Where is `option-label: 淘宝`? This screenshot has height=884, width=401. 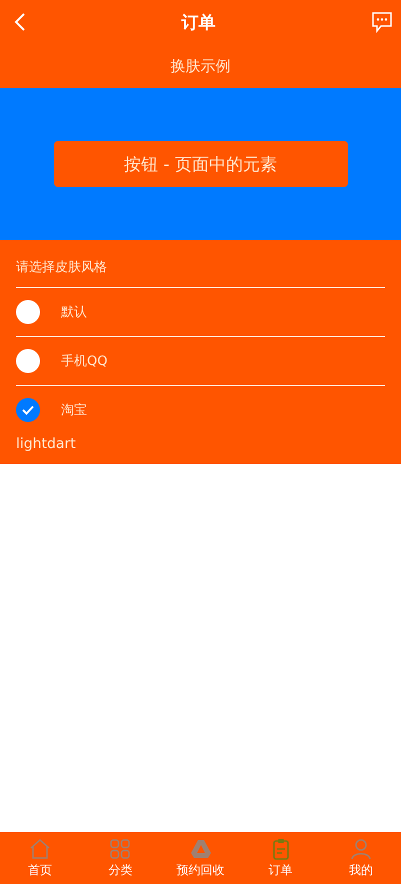 option-label: 淘宝 is located at coordinates (74, 410).